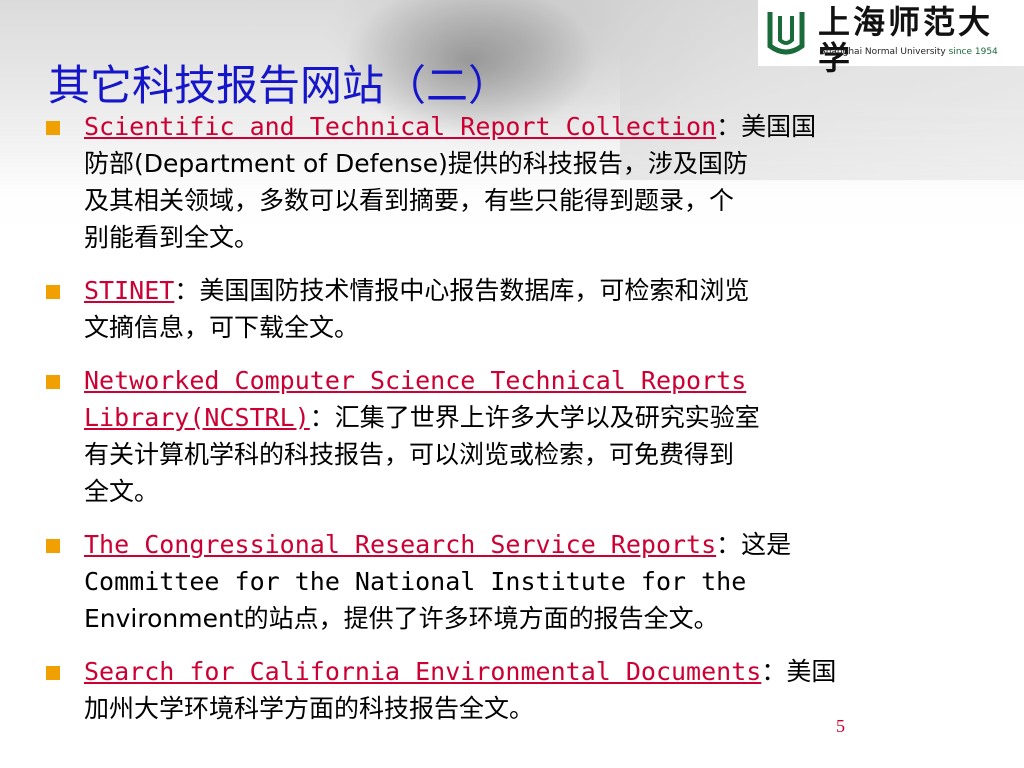  Describe the element at coordinates (222, 327) in the screenshot. I see `item-text: 文摘信息，可下载全文。` at that location.